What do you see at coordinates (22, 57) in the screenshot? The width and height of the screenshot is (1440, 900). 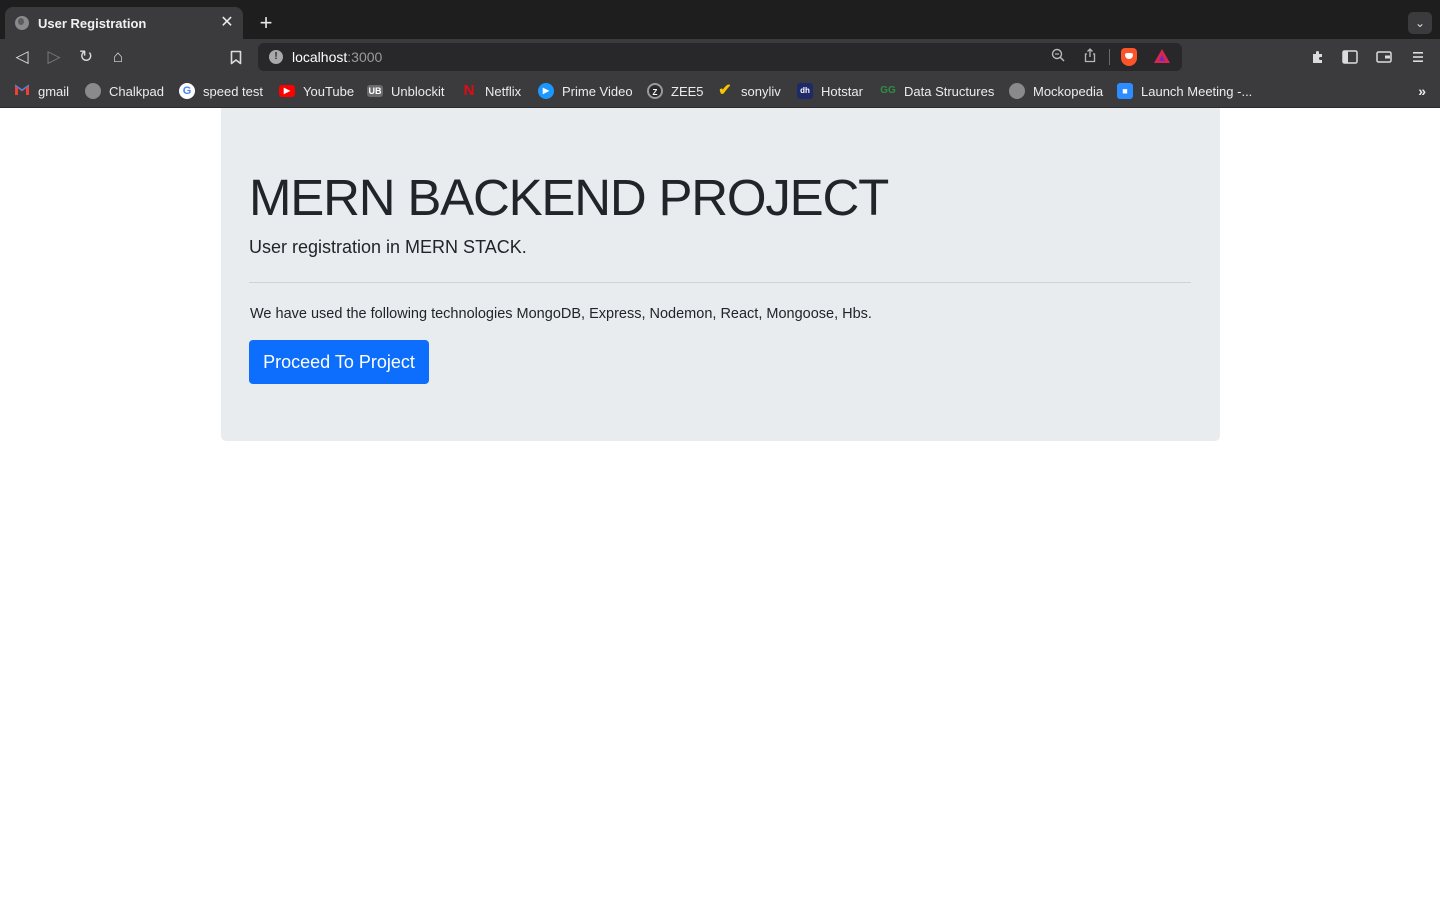 I see `back-icon: ◁` at bounding box center [22, 57].